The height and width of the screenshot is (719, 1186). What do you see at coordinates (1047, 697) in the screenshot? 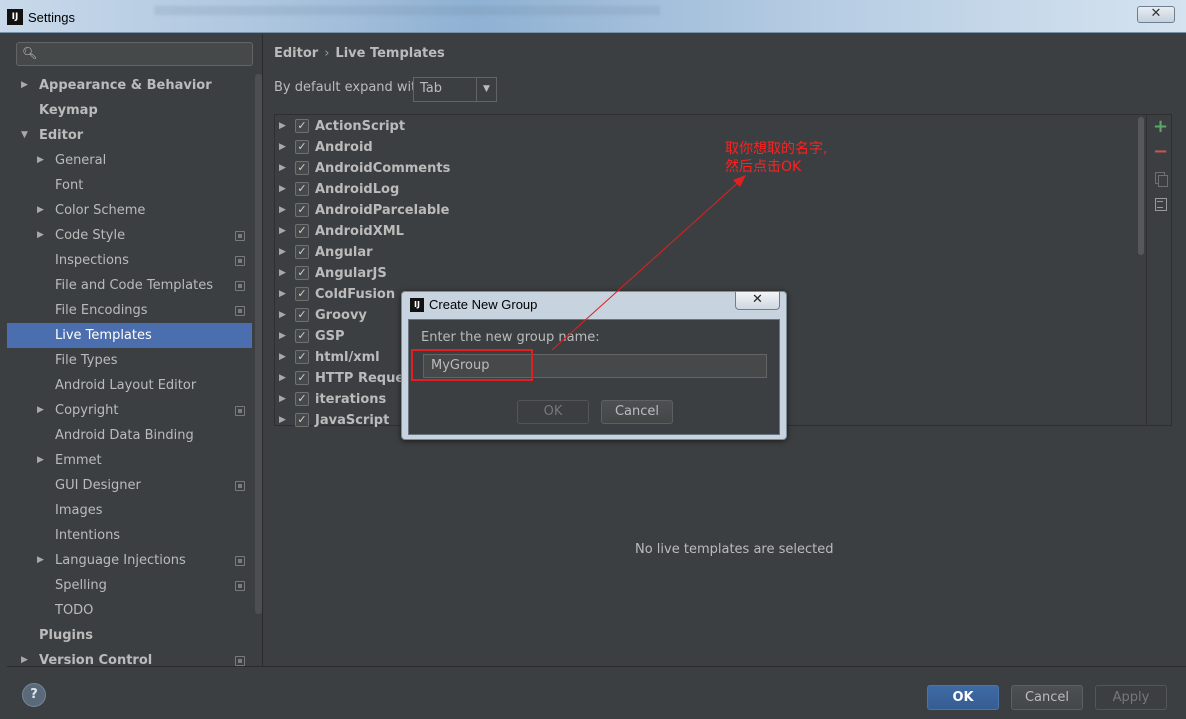
I see `cancel-button: Cancel` at bounding box center [1047, 697].